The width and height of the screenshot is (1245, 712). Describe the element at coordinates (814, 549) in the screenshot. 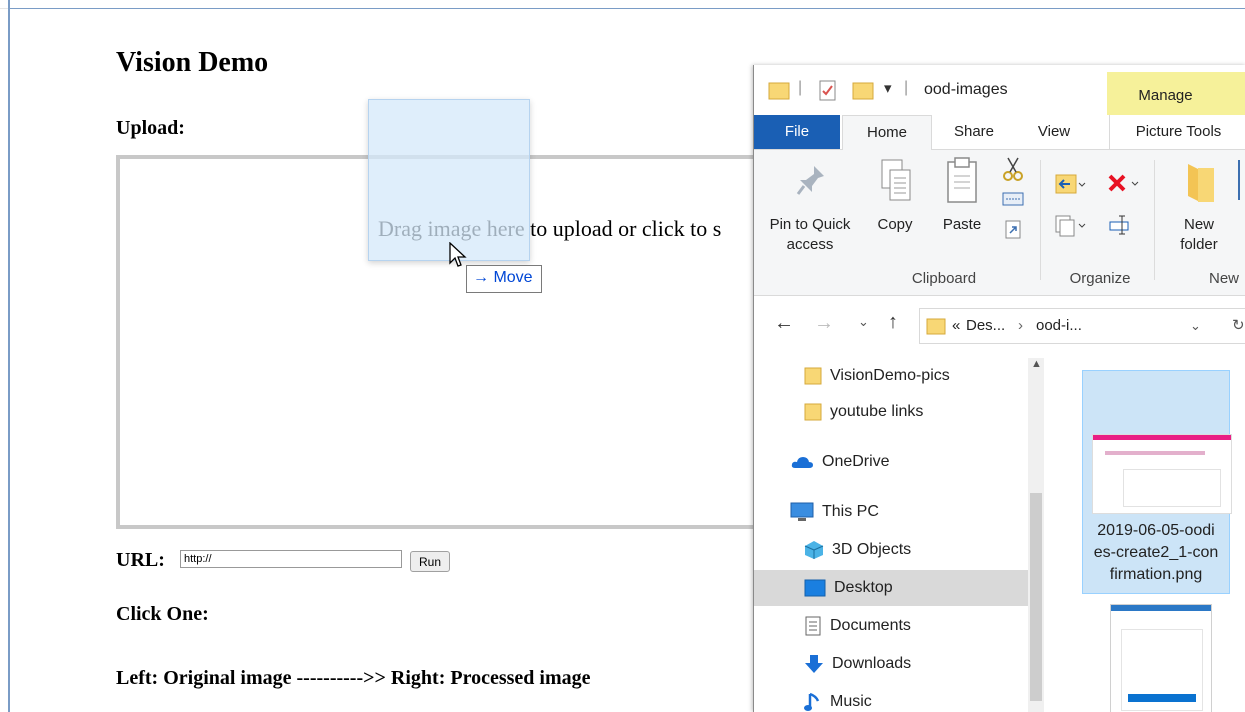

I see `cube-icon` at that location.